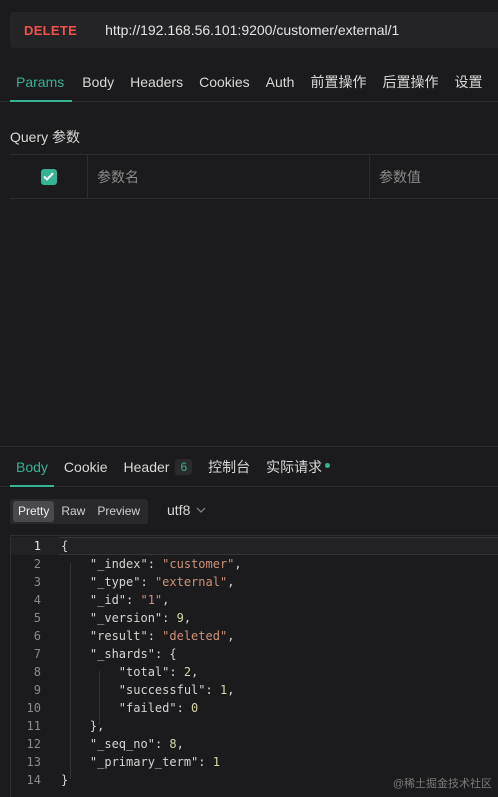  I want to click on code-text: "_shards": {, so click(119, 654).